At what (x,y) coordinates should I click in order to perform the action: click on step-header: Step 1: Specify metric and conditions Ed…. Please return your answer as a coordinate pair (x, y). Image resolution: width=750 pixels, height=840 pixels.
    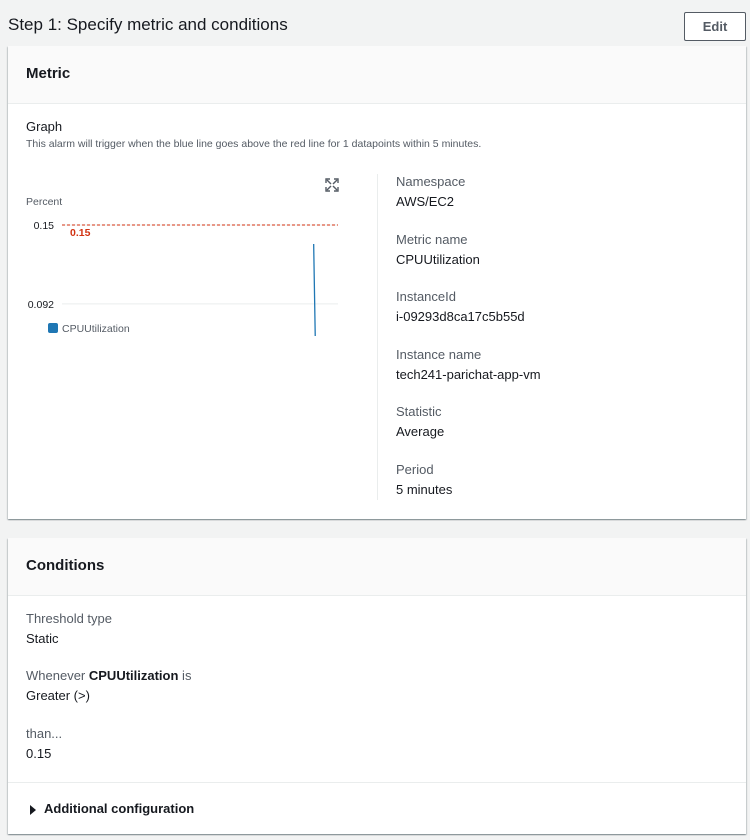
    Looking at the image, I should click on (375, 23).